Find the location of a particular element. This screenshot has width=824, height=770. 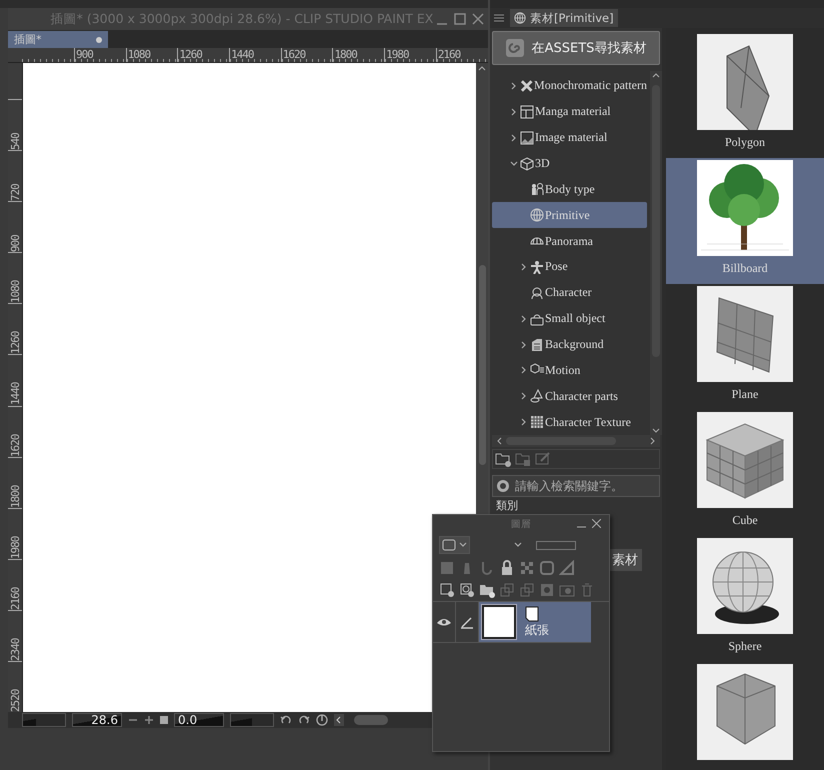

tree-item: Monochromatic pattern is located at coordinates (569, 86).